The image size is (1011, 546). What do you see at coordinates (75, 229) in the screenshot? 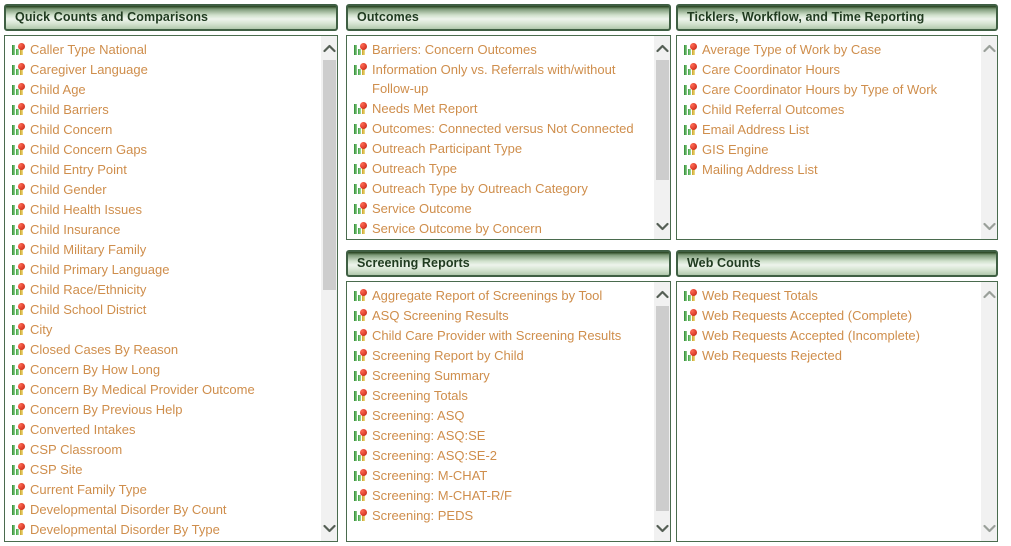
I see `report-link-label: Child Insurance` at bounding box center [75, 229].